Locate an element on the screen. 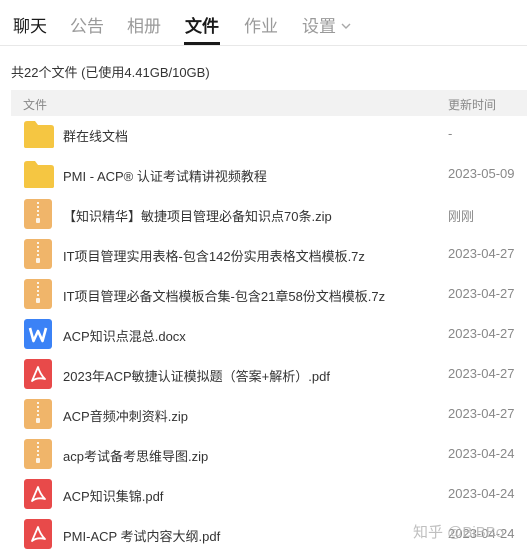  file-name: ACP音频冲刺资料.zip is located at coordinates (125, 415).